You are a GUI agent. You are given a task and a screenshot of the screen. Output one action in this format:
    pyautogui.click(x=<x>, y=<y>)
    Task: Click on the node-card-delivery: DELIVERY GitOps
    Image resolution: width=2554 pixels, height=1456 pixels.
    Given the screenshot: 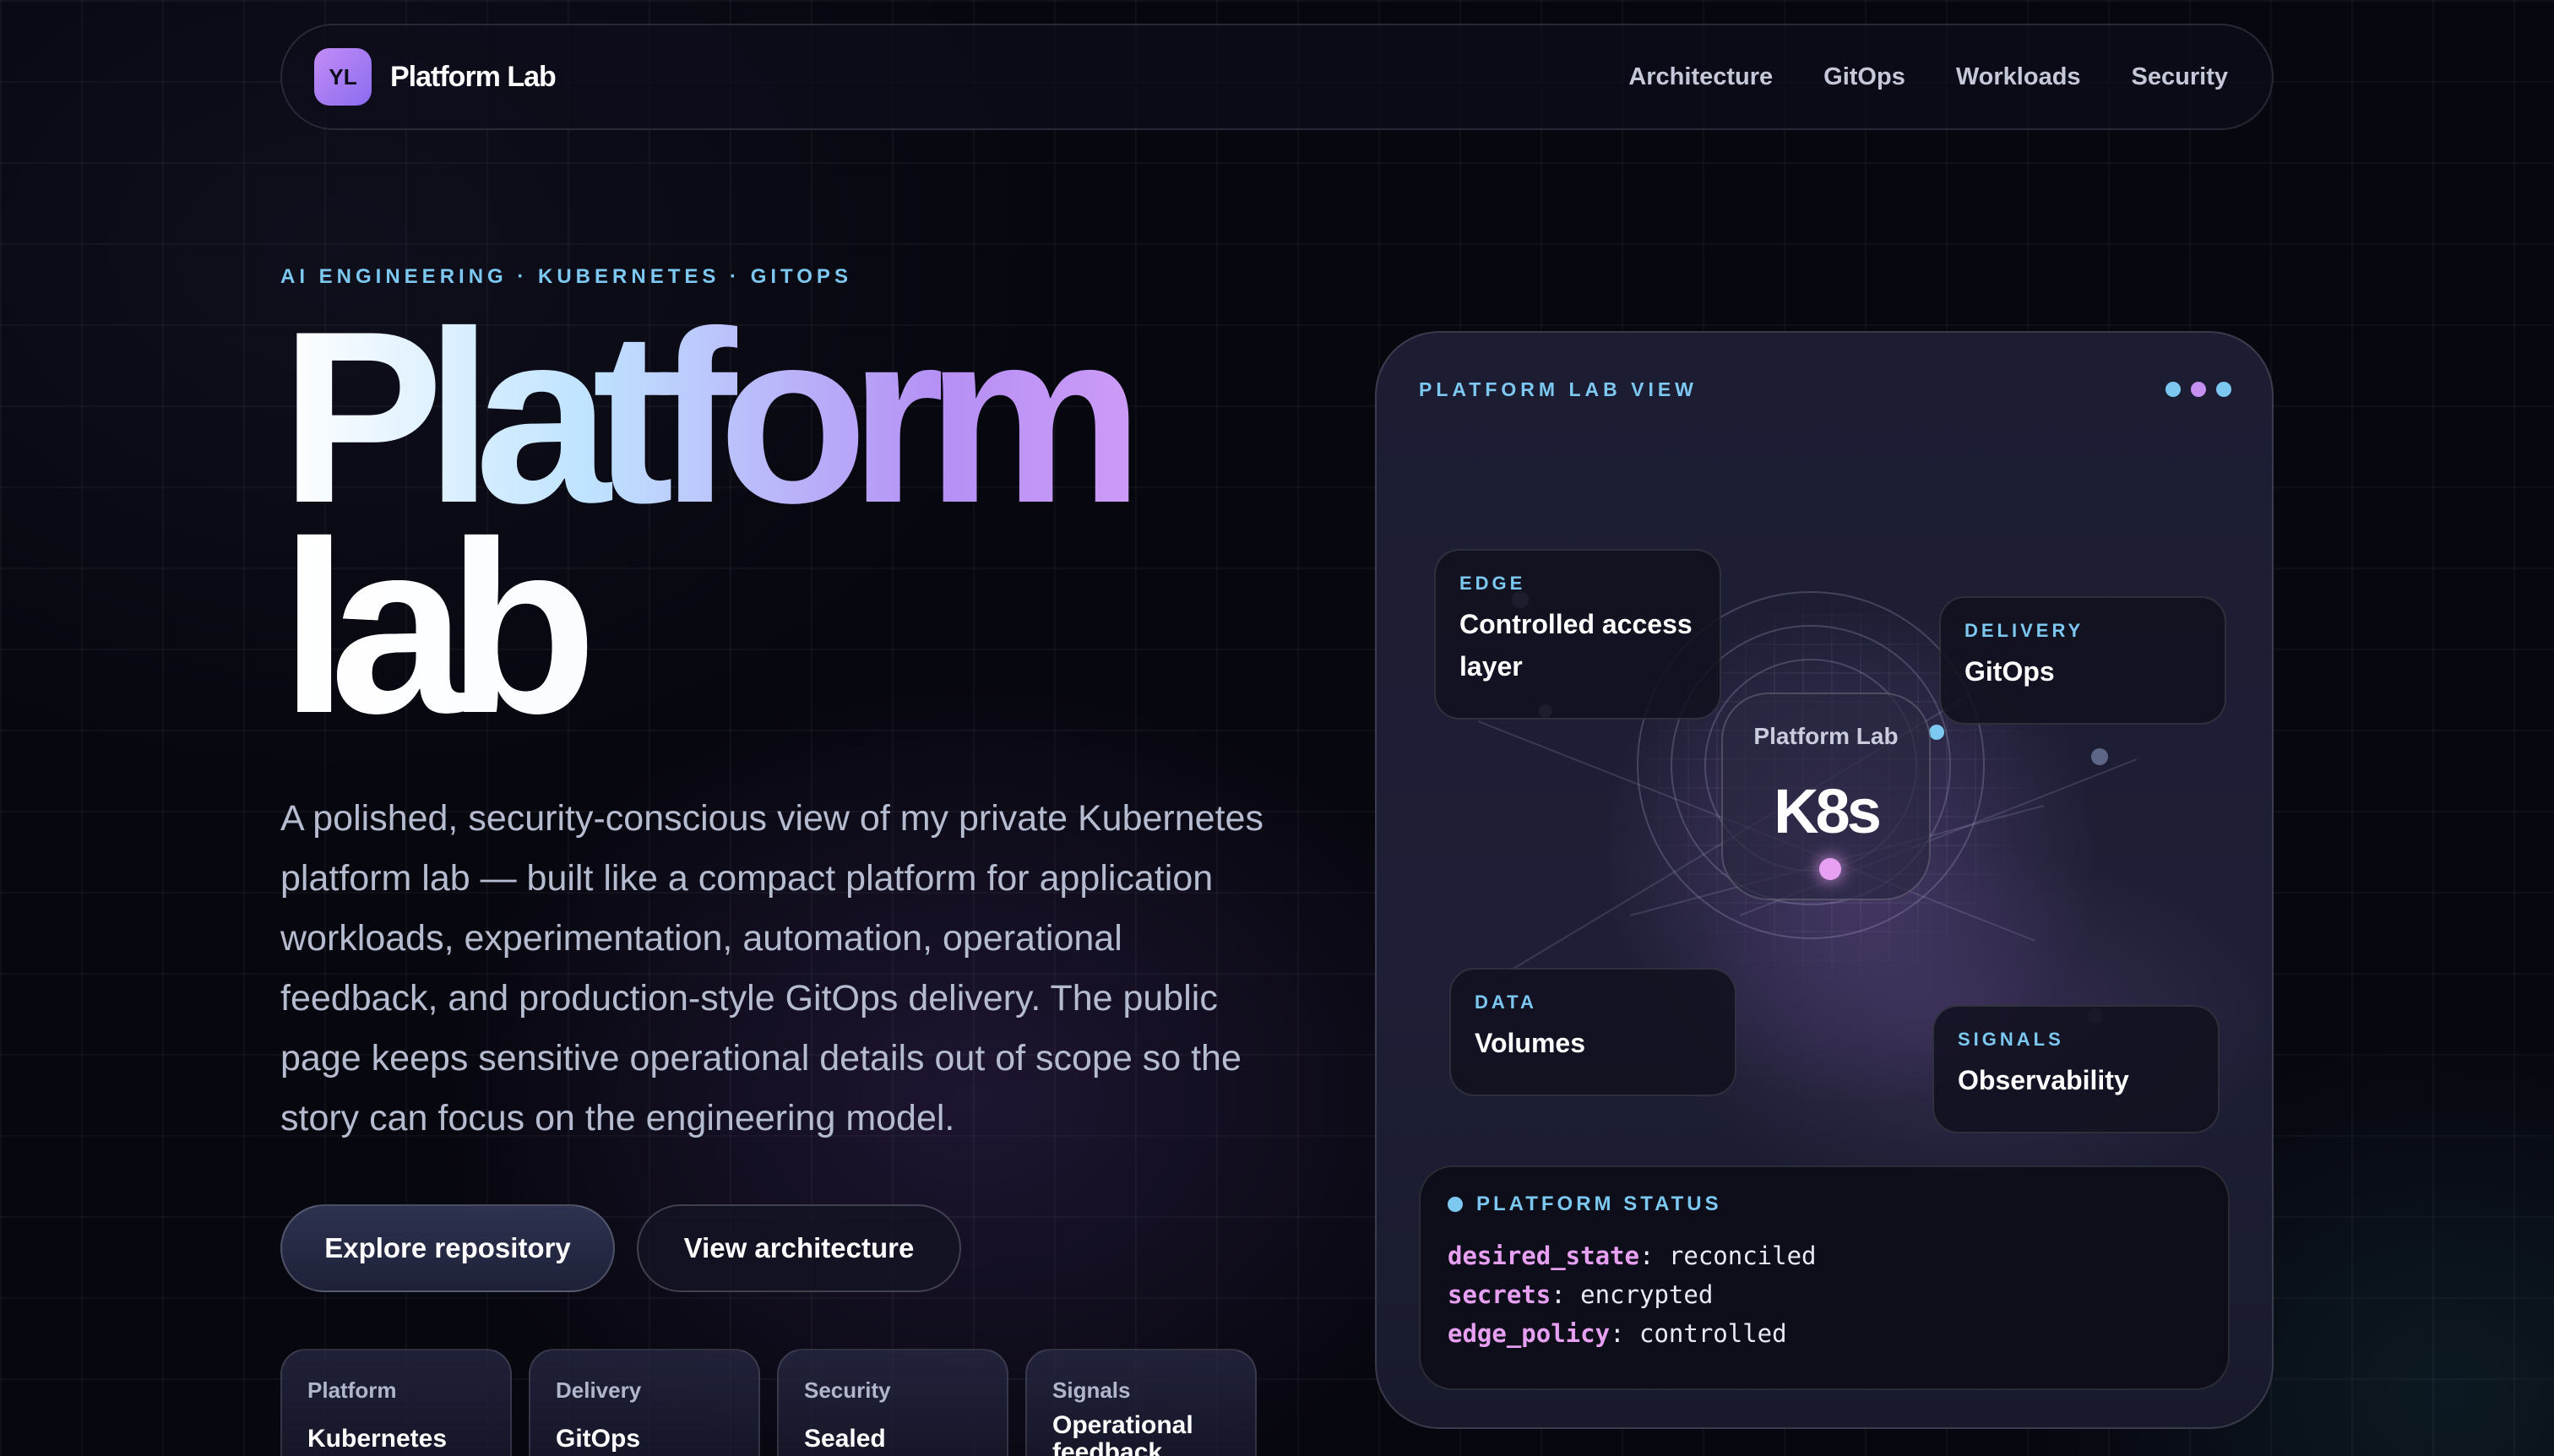 What is the action you would take?
    pyautogui.click(x=2082, y=660)
    